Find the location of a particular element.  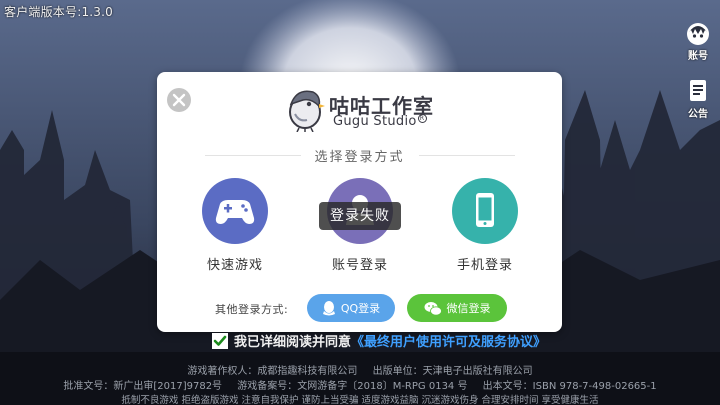

agreement-link: 《最终用户使用许可及服务协议》 is located at coordinates (448, 340).